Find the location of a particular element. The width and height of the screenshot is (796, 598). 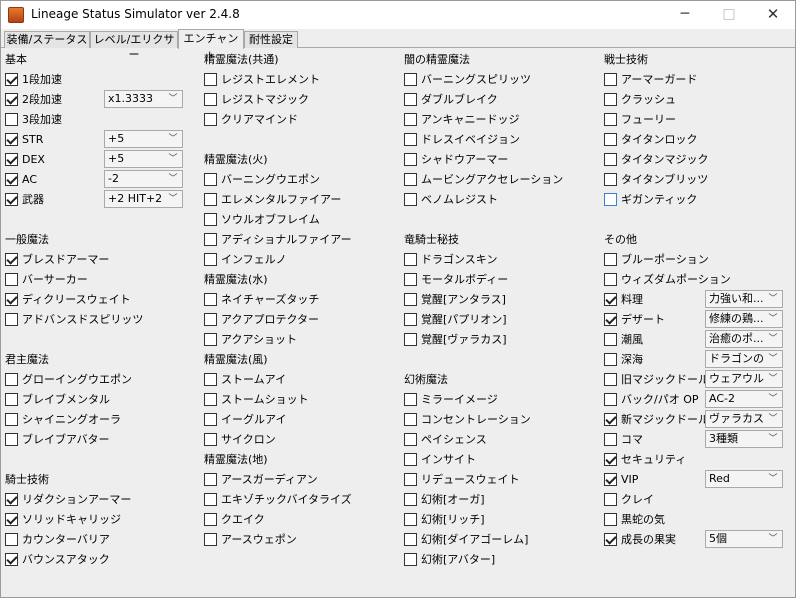

checkbox-row-kihon-0: 1段加速 is located at coordinates (33, 79).